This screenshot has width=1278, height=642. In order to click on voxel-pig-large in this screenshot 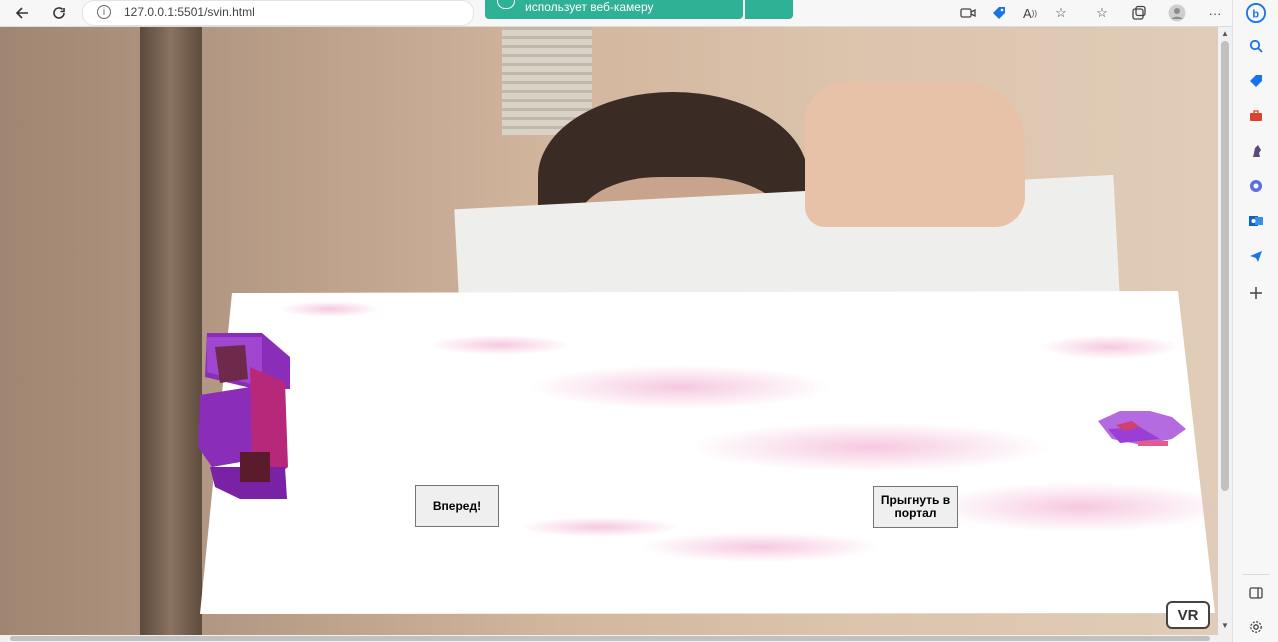, I will do `click(244, 416)`.